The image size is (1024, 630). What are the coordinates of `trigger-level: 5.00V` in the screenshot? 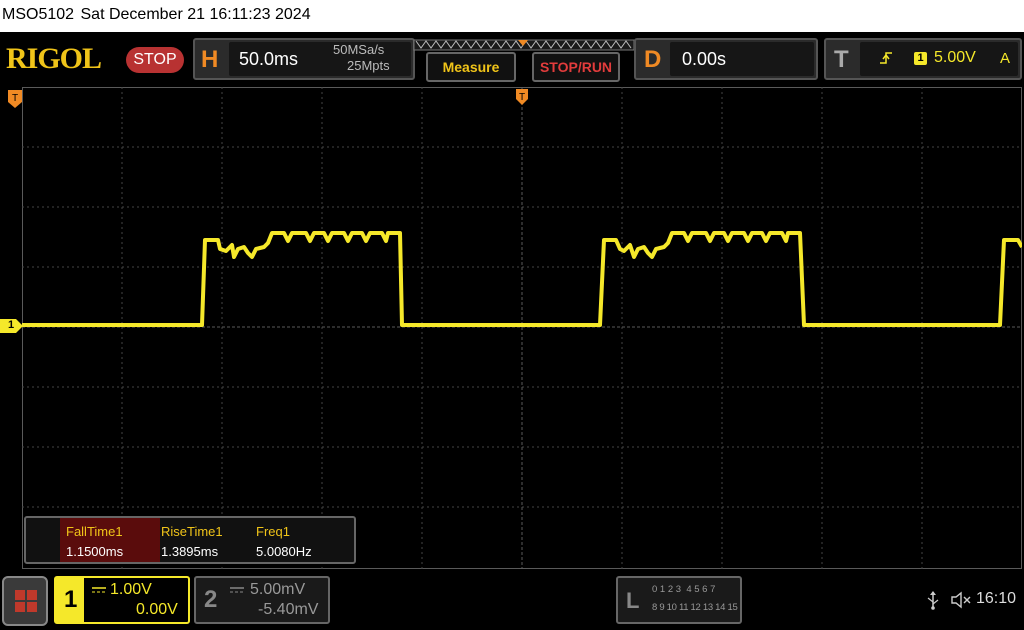 It's located at (955, 57).